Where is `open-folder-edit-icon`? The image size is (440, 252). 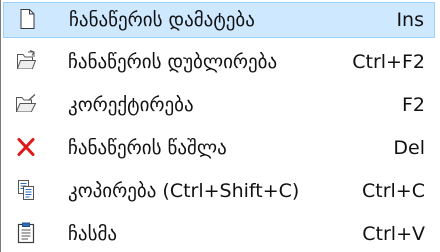 open-folder-edit-icon is located at coordinates (26, 104).